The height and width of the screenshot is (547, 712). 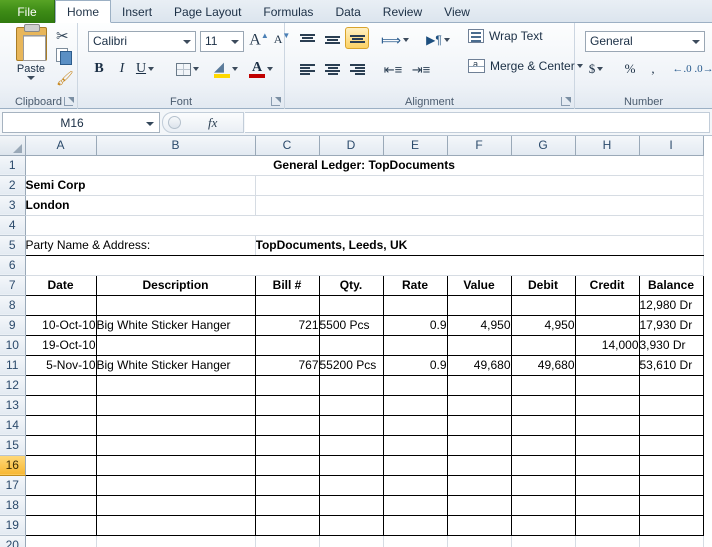 What do you see at coordinates (525, 66) in the screenshot?
I see `merge-center-button: Merge & Center` at bounding box center [525, 66].